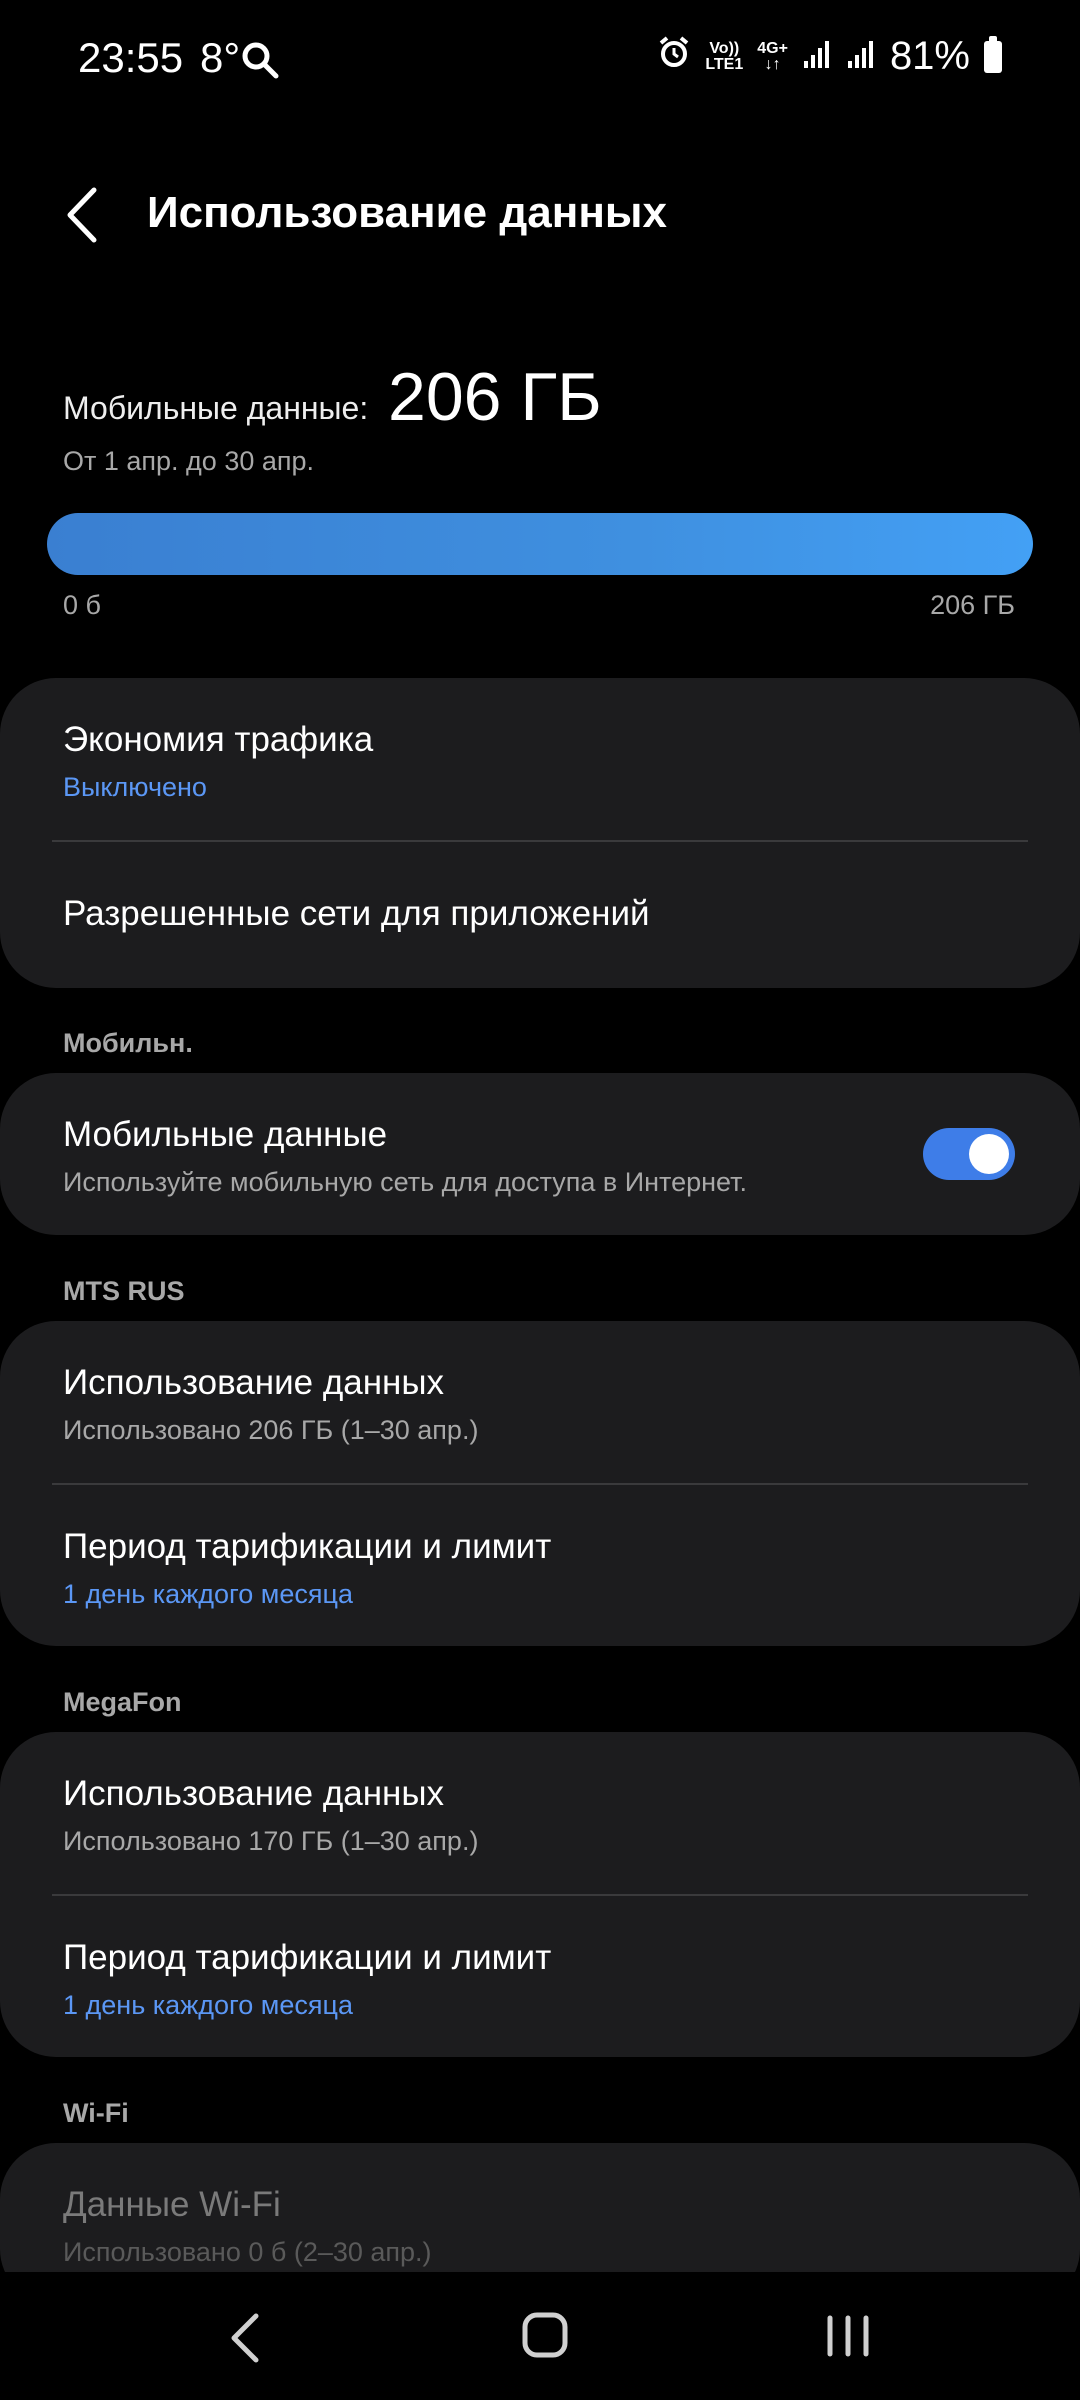  Describe the element at coordinates (407, 212) in the screenshot. I see `page-title: Использование данных` at that location.